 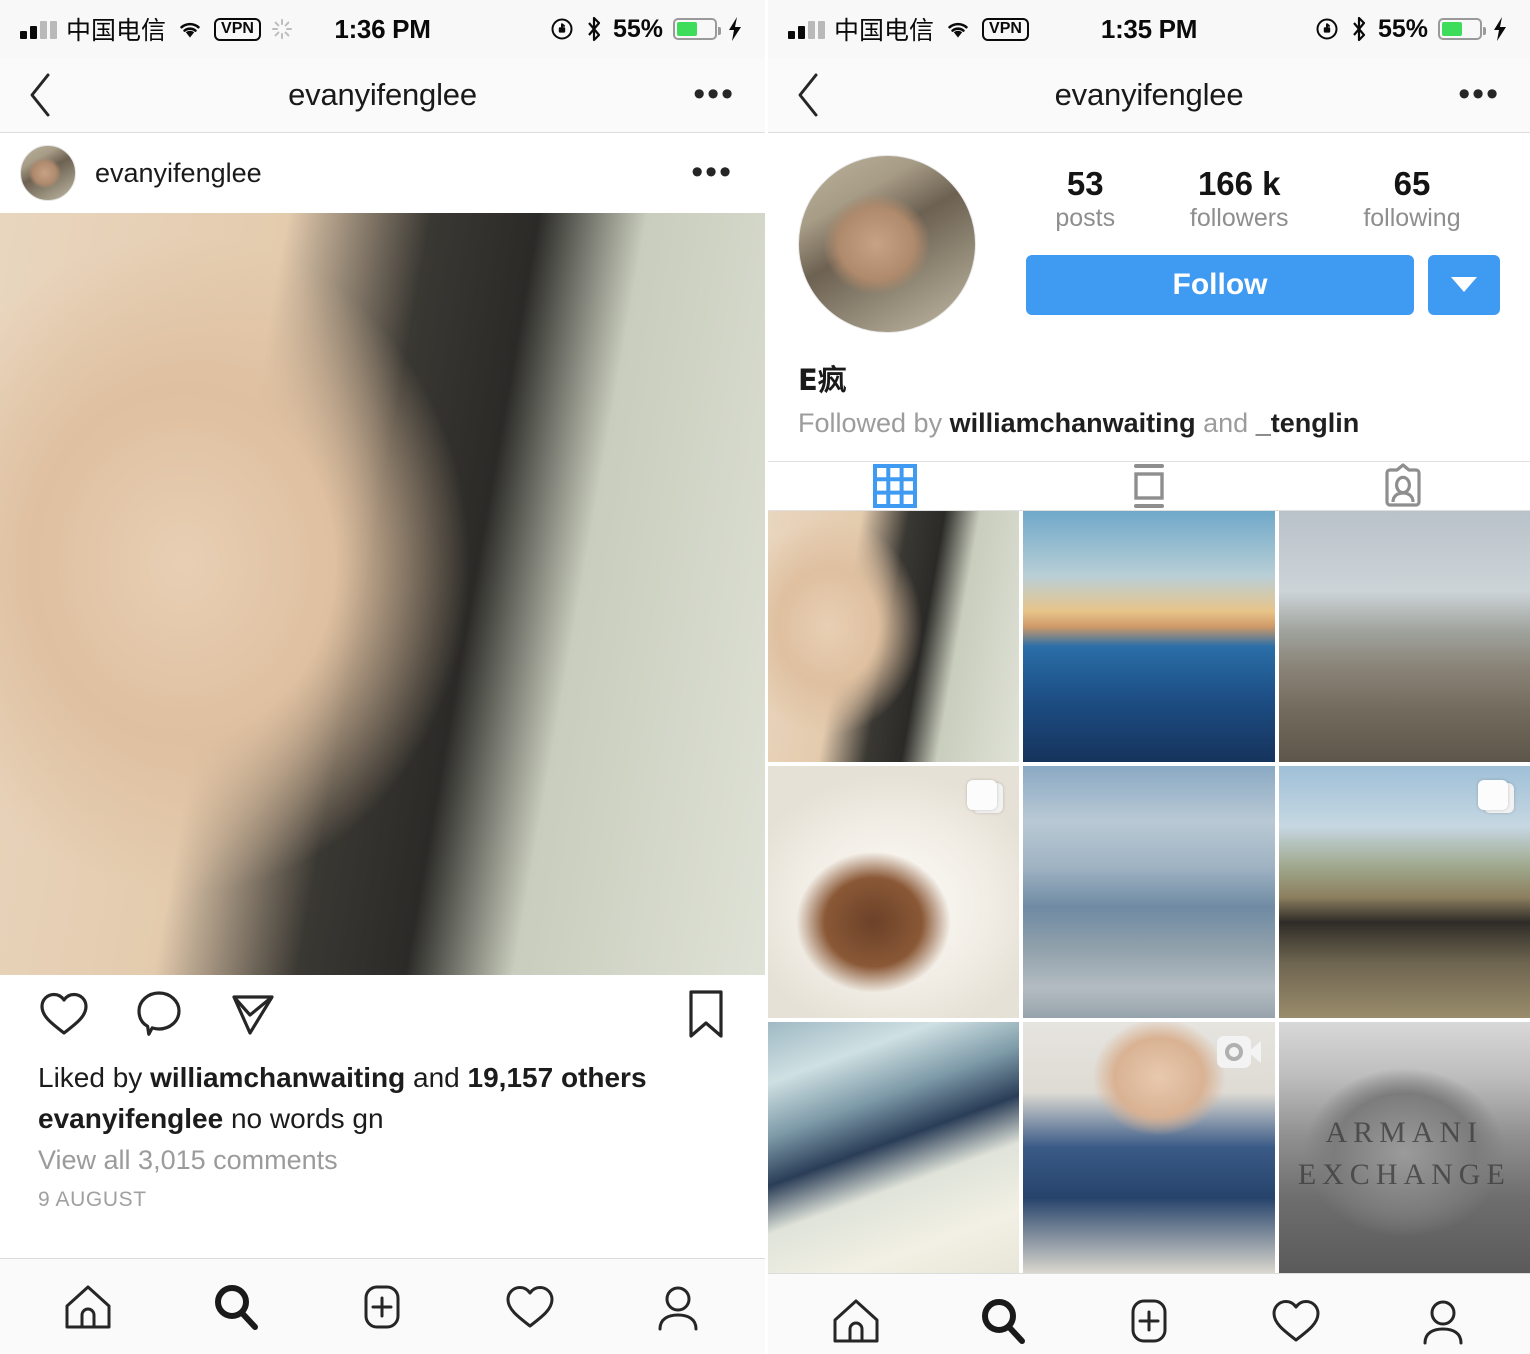 I want to click on post-author-username: evanyifenglee, so click(x=178, y=173).